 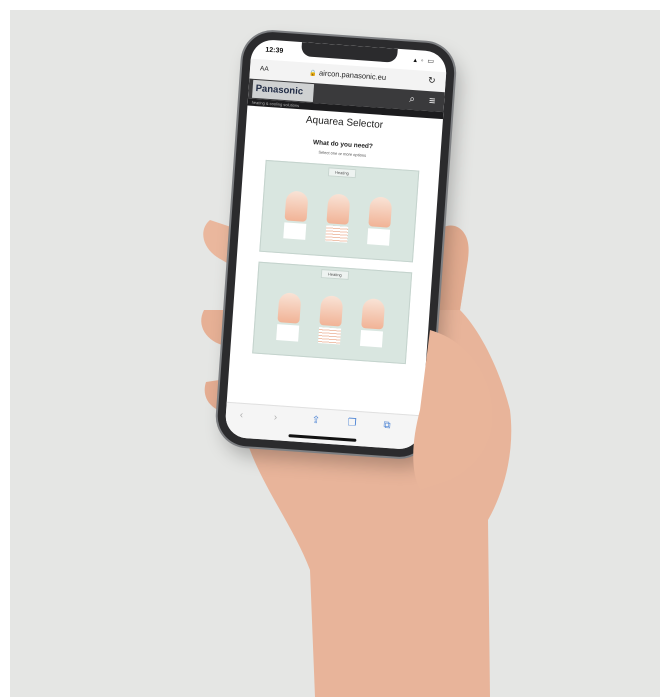 What do you see at coordinates (424, 61) in the screenshot?
I see `status-indicators: ▴ ◦ ▭` at bounding box center [424, 61].